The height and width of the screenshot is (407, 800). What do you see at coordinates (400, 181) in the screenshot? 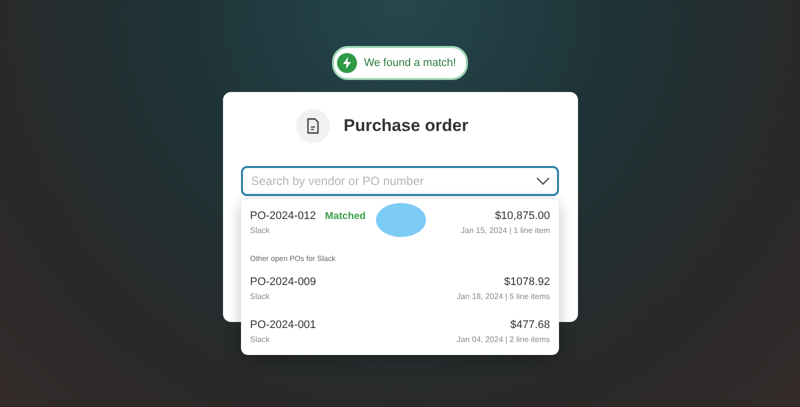
I see `search-field: Search by vendor or PO number` at bounding box center [400, 181].